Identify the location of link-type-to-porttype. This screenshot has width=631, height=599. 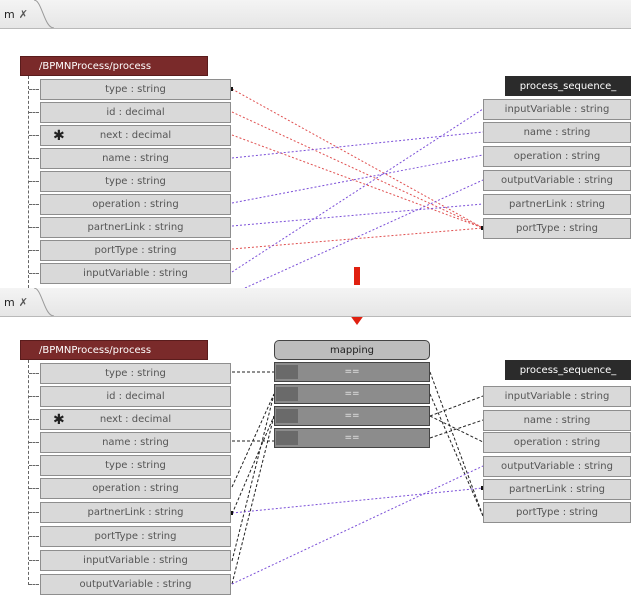
(357, 158).